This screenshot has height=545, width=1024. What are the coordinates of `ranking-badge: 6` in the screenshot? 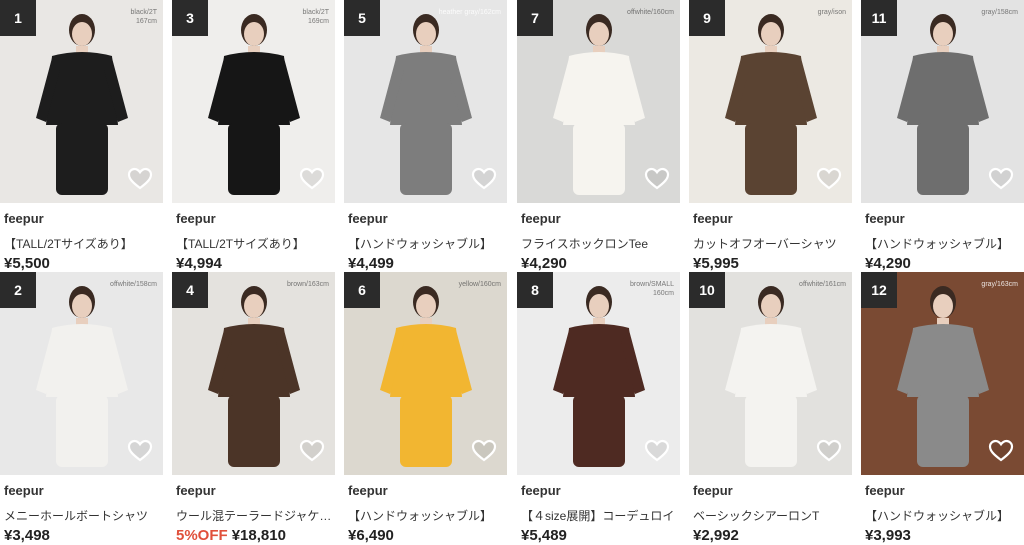 It's located at (362, 290).